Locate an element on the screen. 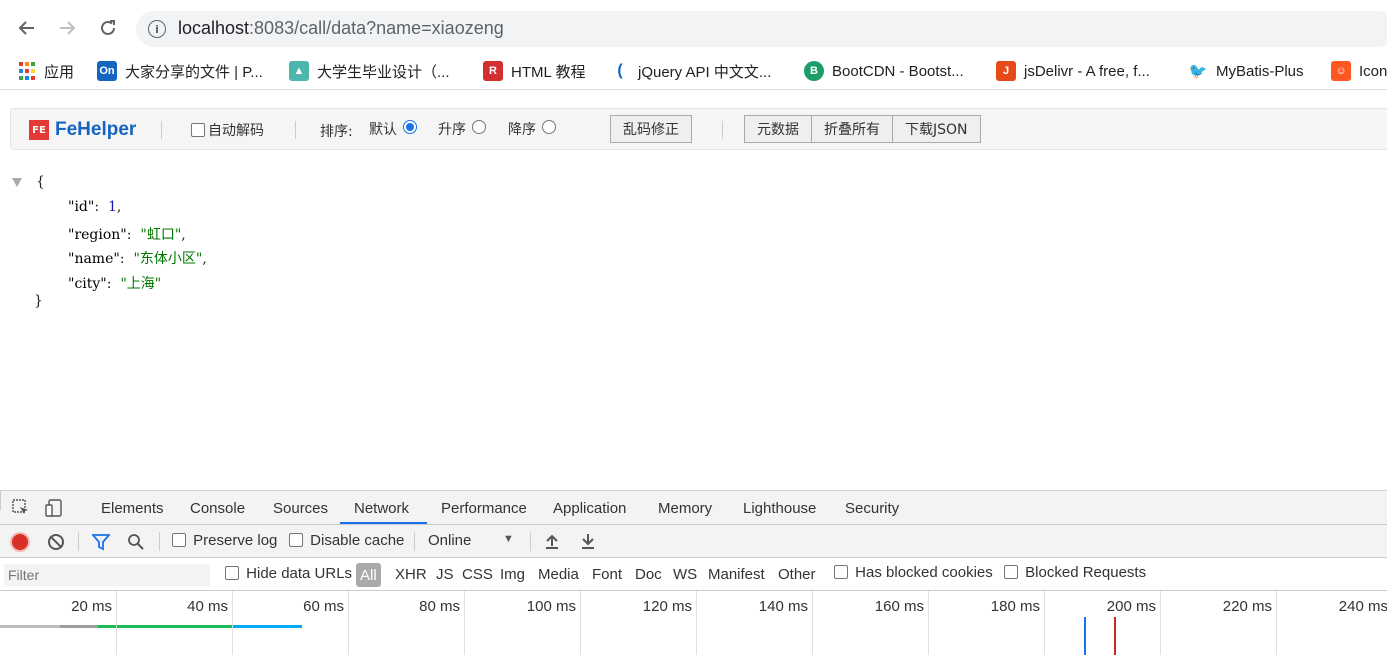 This screenshot has height=655, width=1387. type-filter-css: CSS is located at coordinates (477, 574).